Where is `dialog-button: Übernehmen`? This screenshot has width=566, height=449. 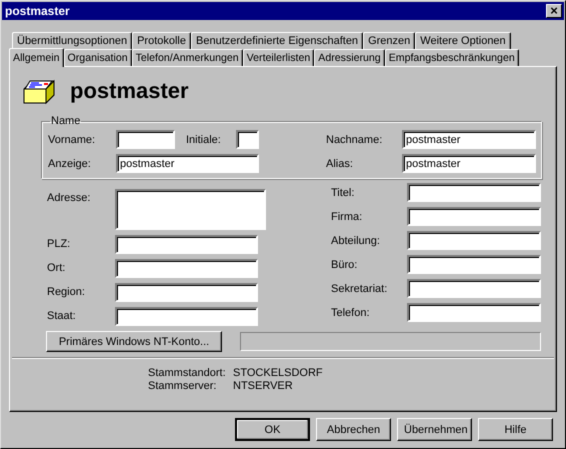 dialog-button: Übernehmen is located at coordinates (434, 429).